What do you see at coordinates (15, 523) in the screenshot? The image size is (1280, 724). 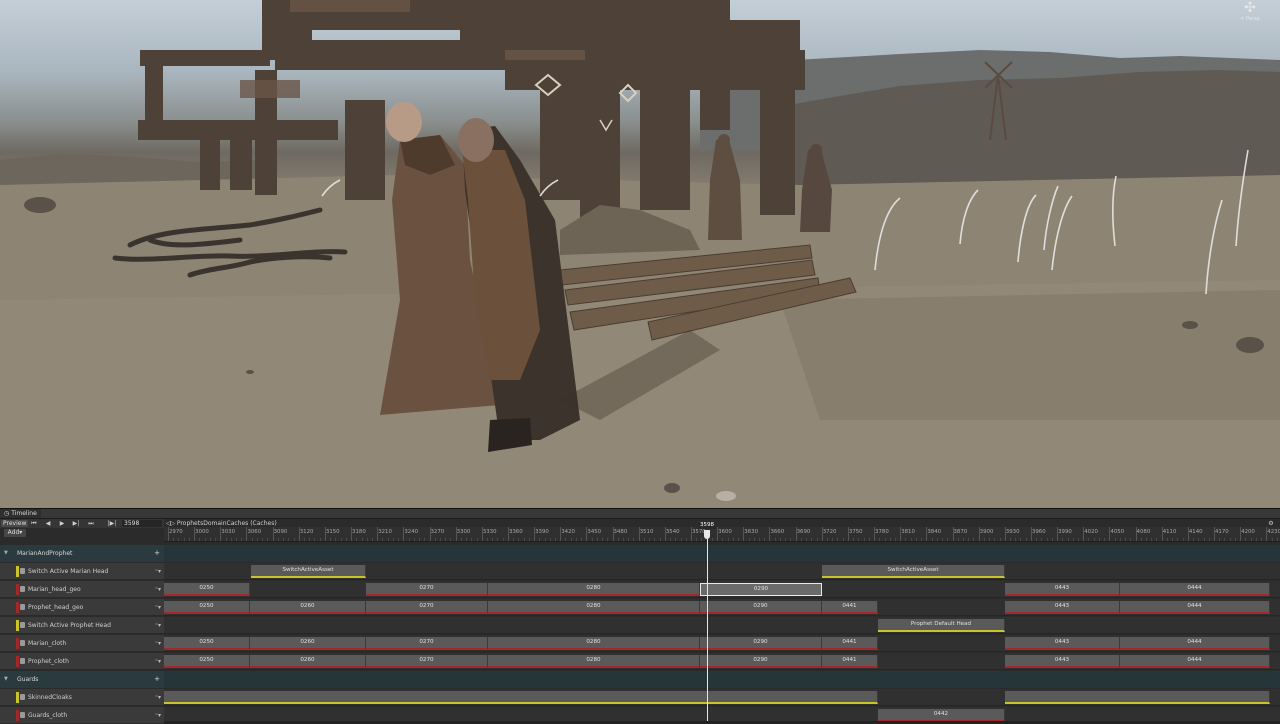 I see `preview-button: Preview` at bounding box center [15, 523].